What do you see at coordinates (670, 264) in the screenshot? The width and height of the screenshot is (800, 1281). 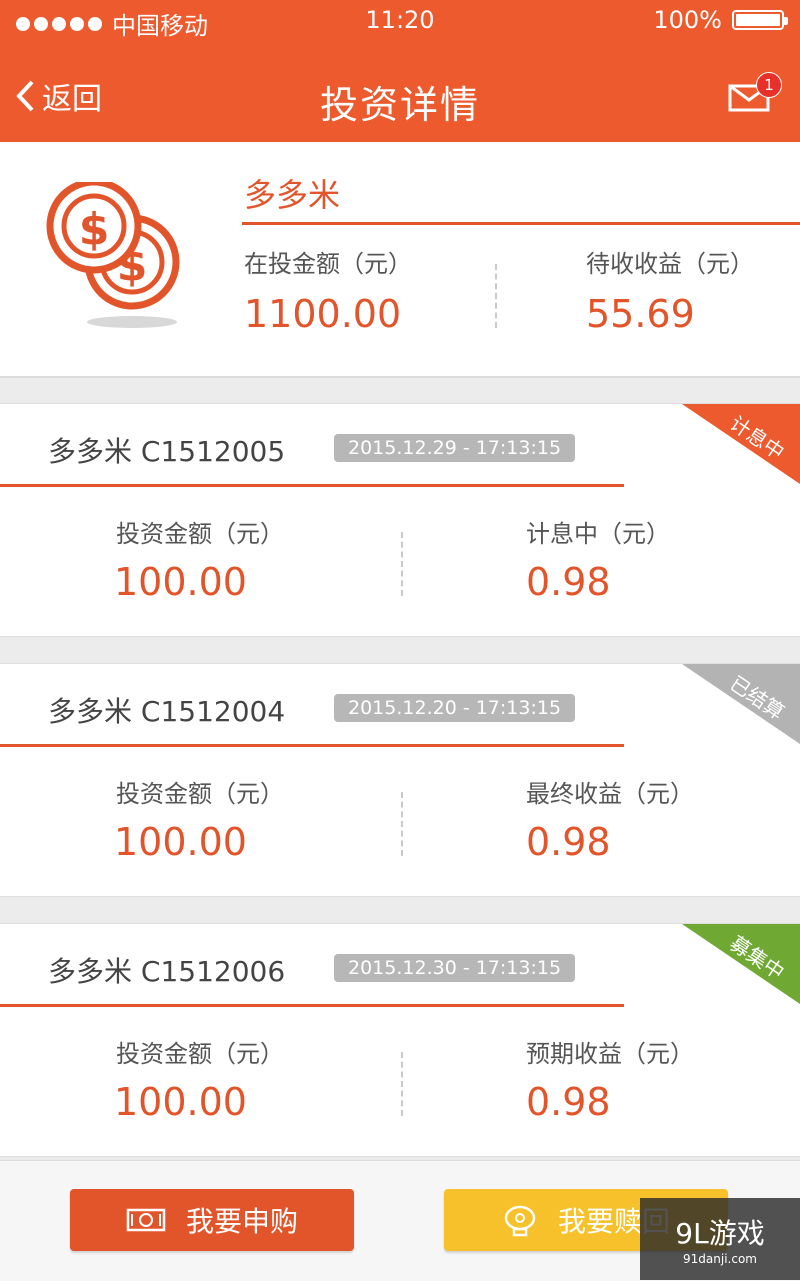 I see `pending-label: 待收收益（元）` at bounding box center [670, 264].